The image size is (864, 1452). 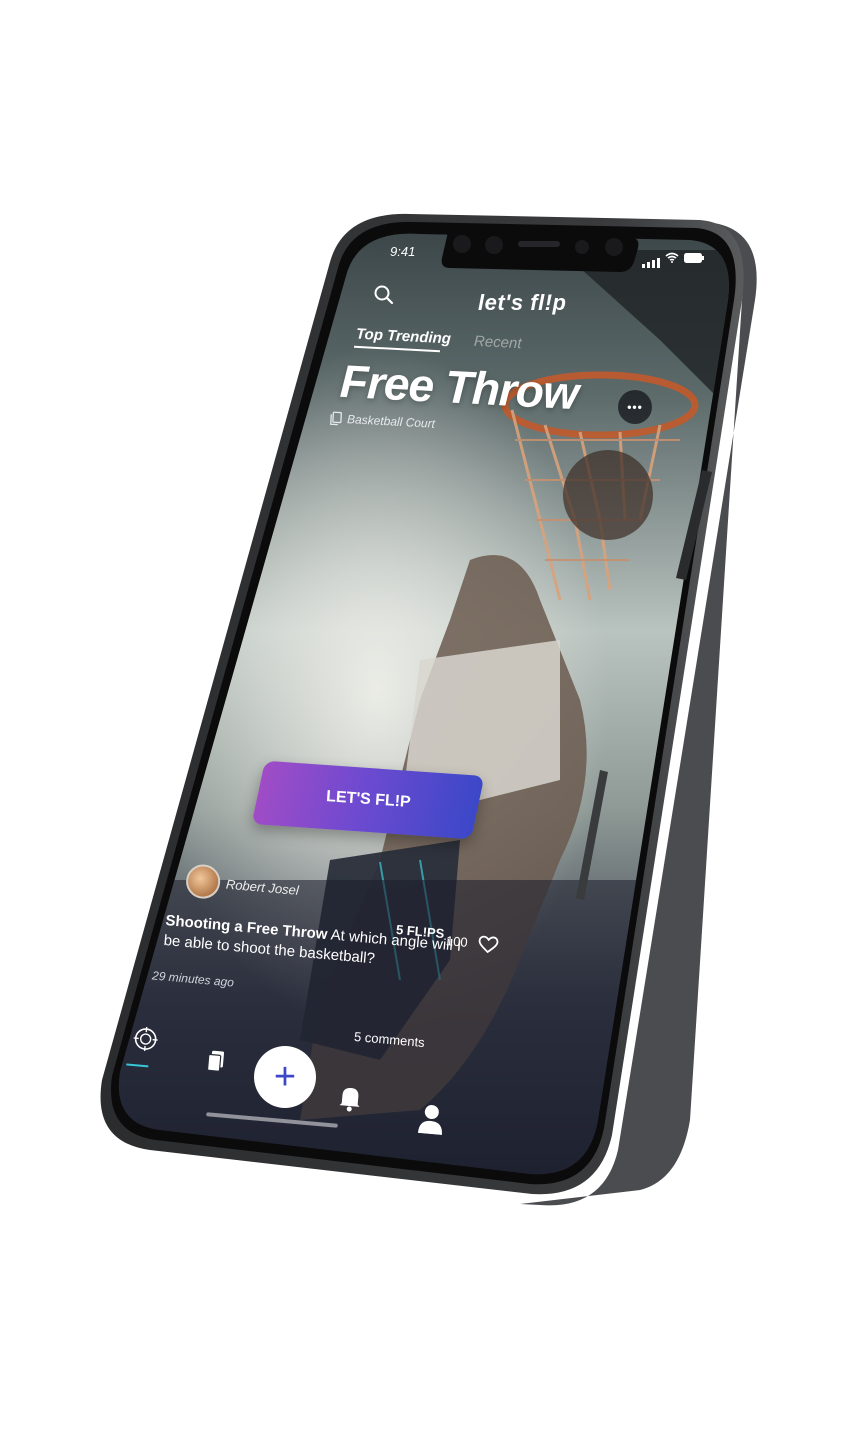 I want to click on create-post-button: +, so click(x=285, y=1077).